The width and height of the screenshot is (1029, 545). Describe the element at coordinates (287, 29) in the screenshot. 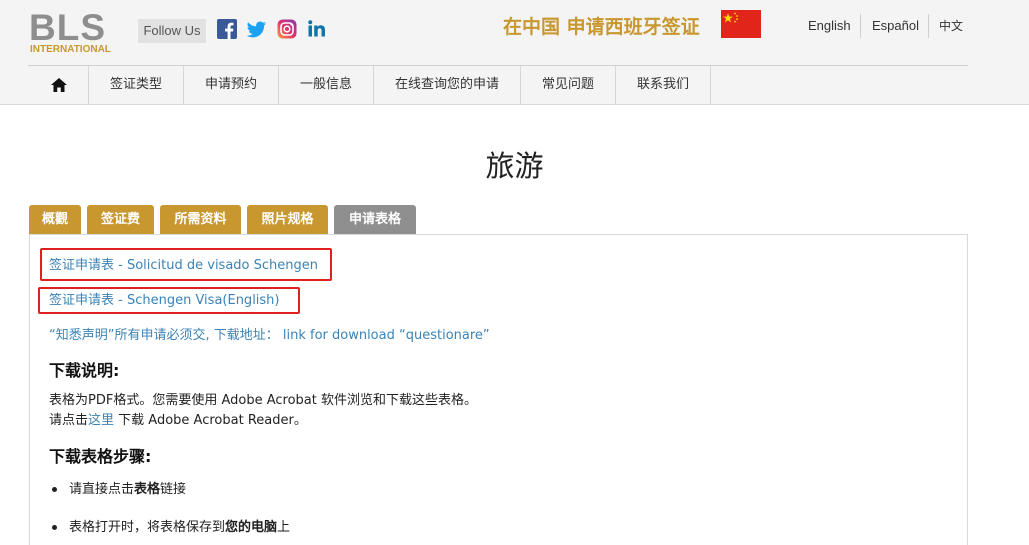

I see `instagram-icon` at that location.